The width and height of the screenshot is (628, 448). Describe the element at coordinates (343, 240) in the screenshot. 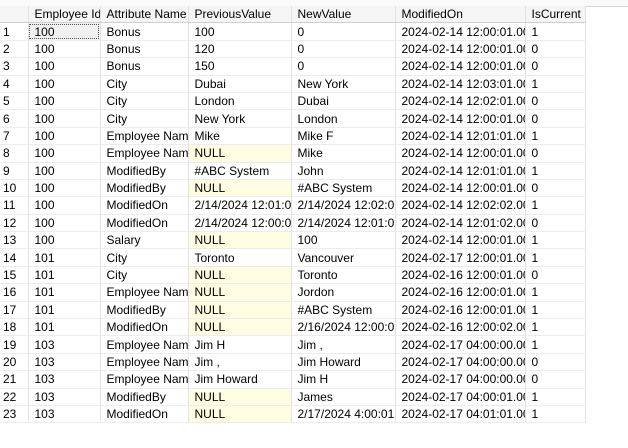

I see `new-value-cell: 100` at that location.